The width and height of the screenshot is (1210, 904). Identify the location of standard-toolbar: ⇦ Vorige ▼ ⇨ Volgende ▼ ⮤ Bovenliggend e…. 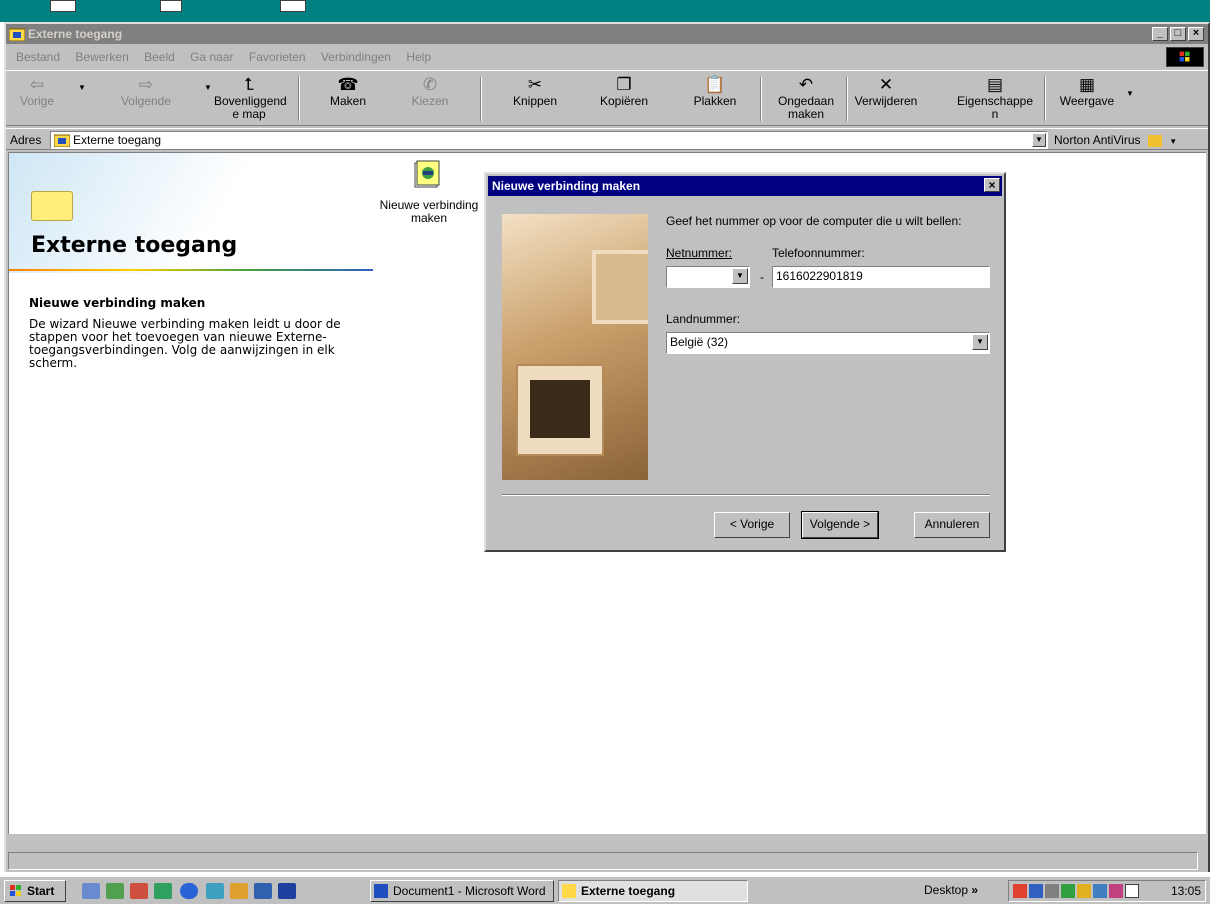
(607, 98).